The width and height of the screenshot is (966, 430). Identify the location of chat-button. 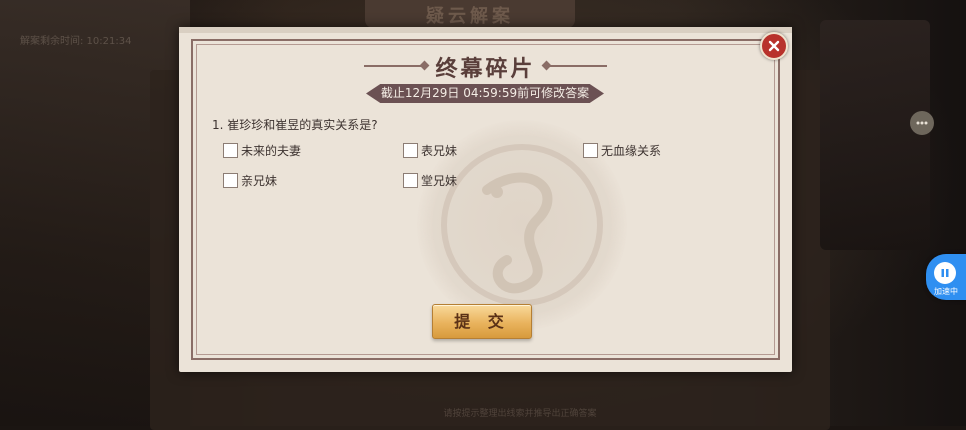
(922, 123).